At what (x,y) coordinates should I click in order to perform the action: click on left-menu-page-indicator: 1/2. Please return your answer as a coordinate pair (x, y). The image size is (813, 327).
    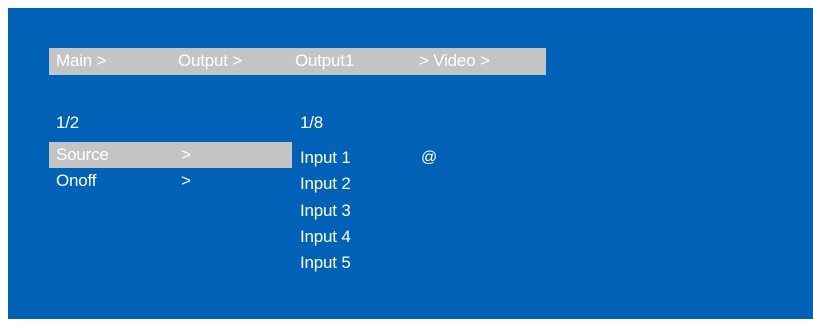
    Looking at the image, I should click on (68, 122).